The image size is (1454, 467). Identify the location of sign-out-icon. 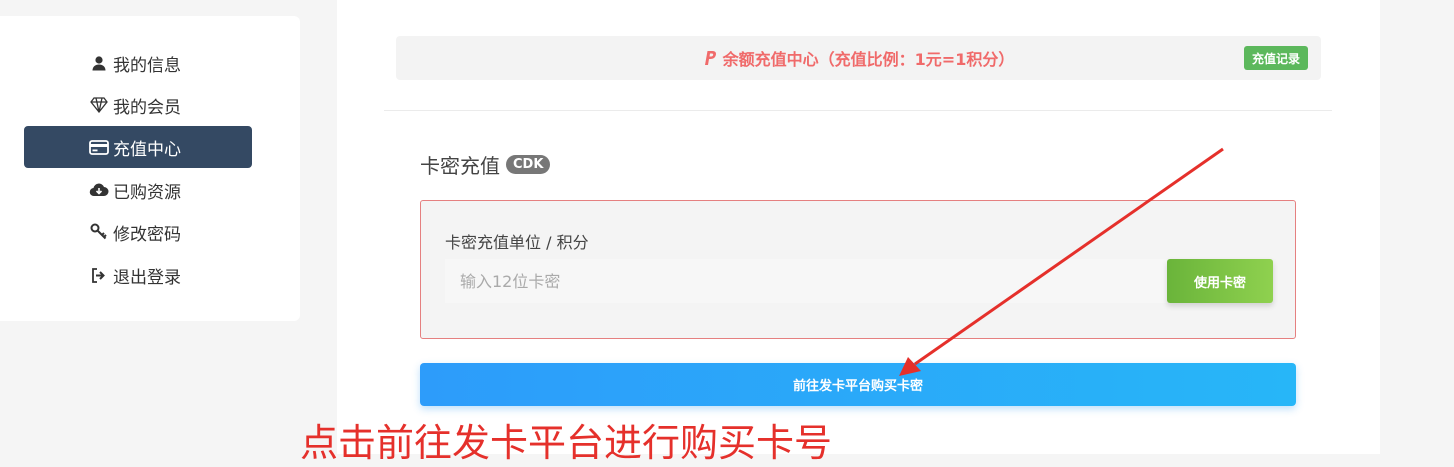
(99, 275).